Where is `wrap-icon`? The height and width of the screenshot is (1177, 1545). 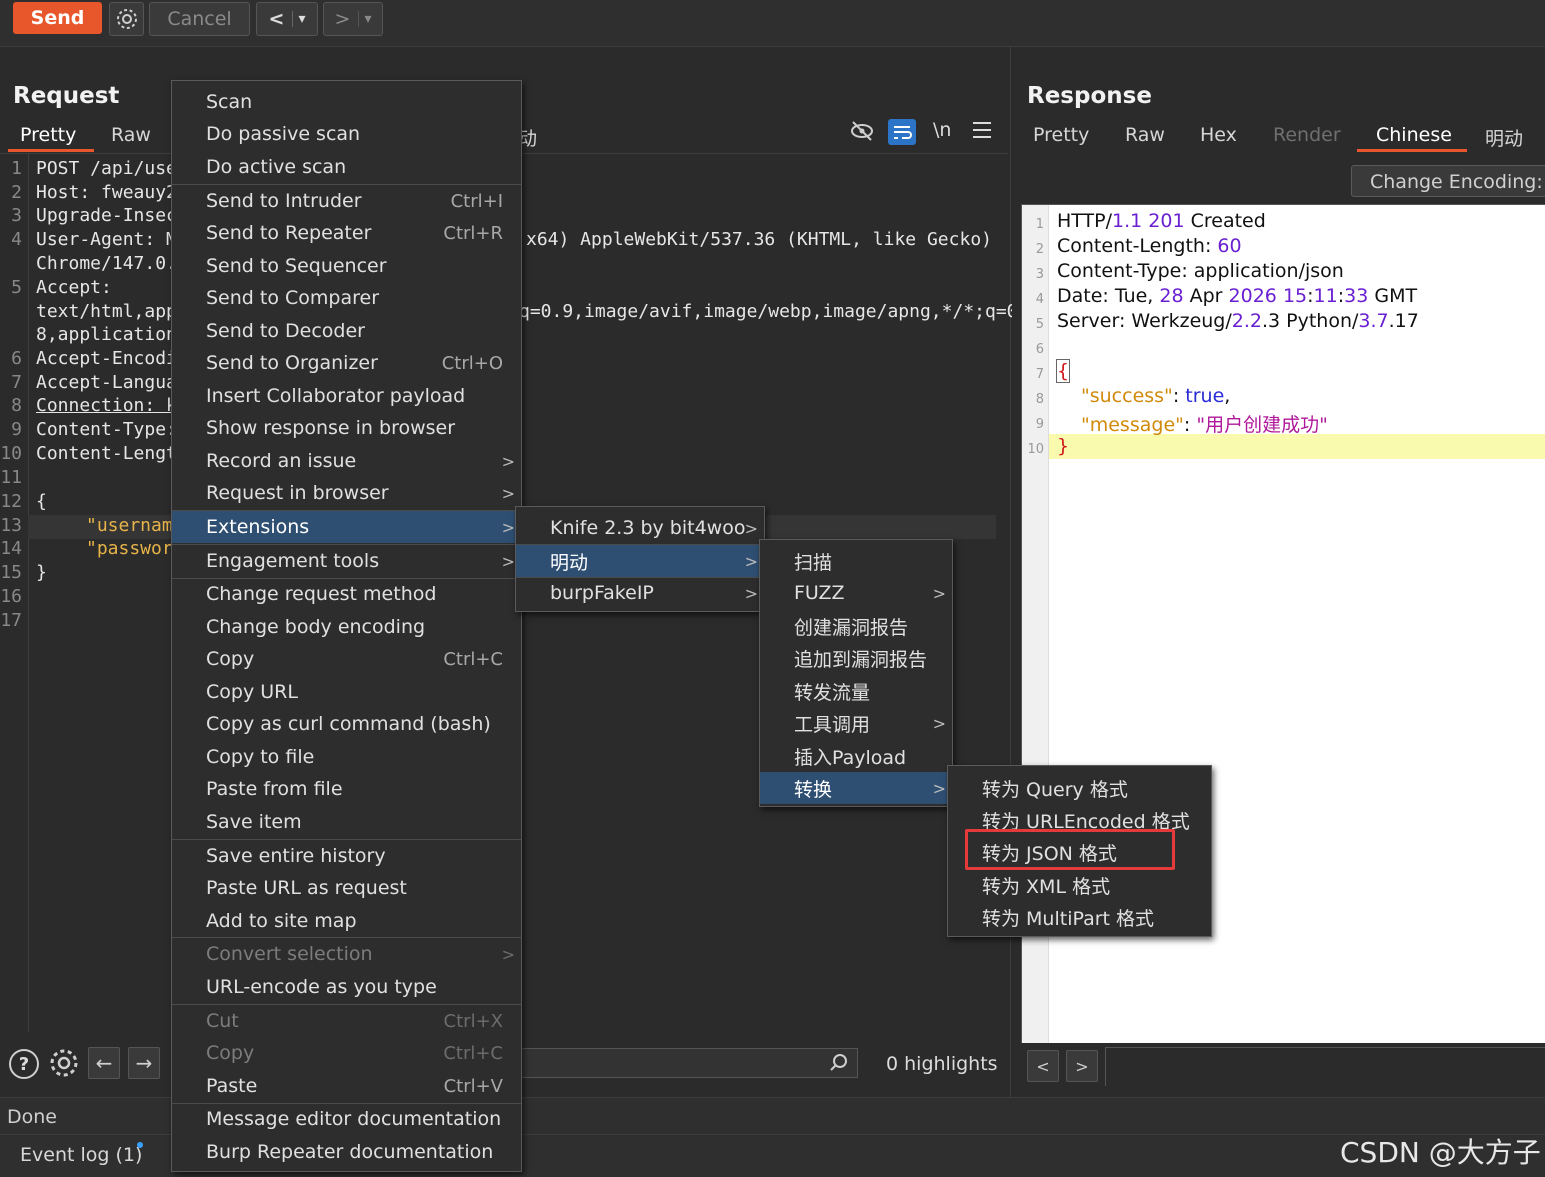 wrap-icon is located at coordinates (902, 132).